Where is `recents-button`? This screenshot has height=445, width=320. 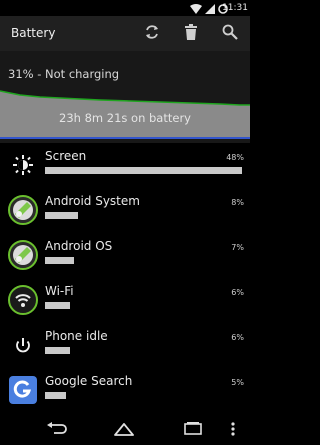
recents-button is located at coordinates (193, 430).